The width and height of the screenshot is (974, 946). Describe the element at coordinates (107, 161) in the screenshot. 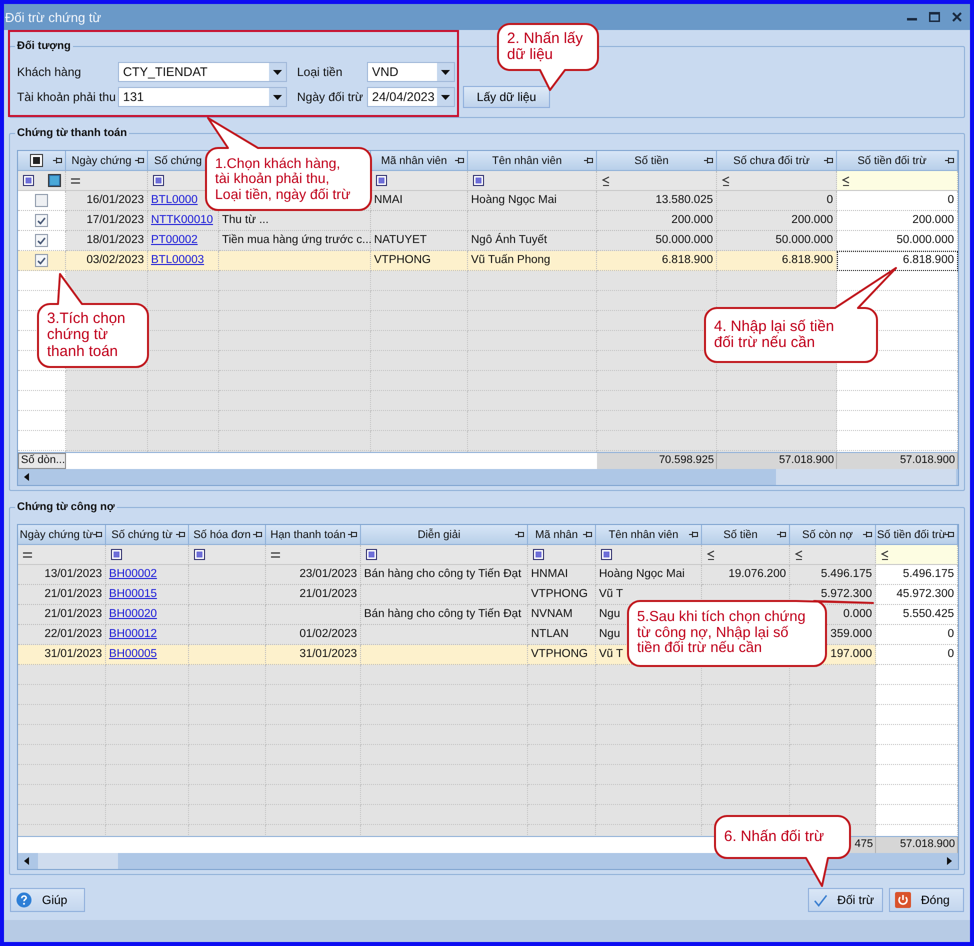

I see `column-header: Ngày chứng` at that location.